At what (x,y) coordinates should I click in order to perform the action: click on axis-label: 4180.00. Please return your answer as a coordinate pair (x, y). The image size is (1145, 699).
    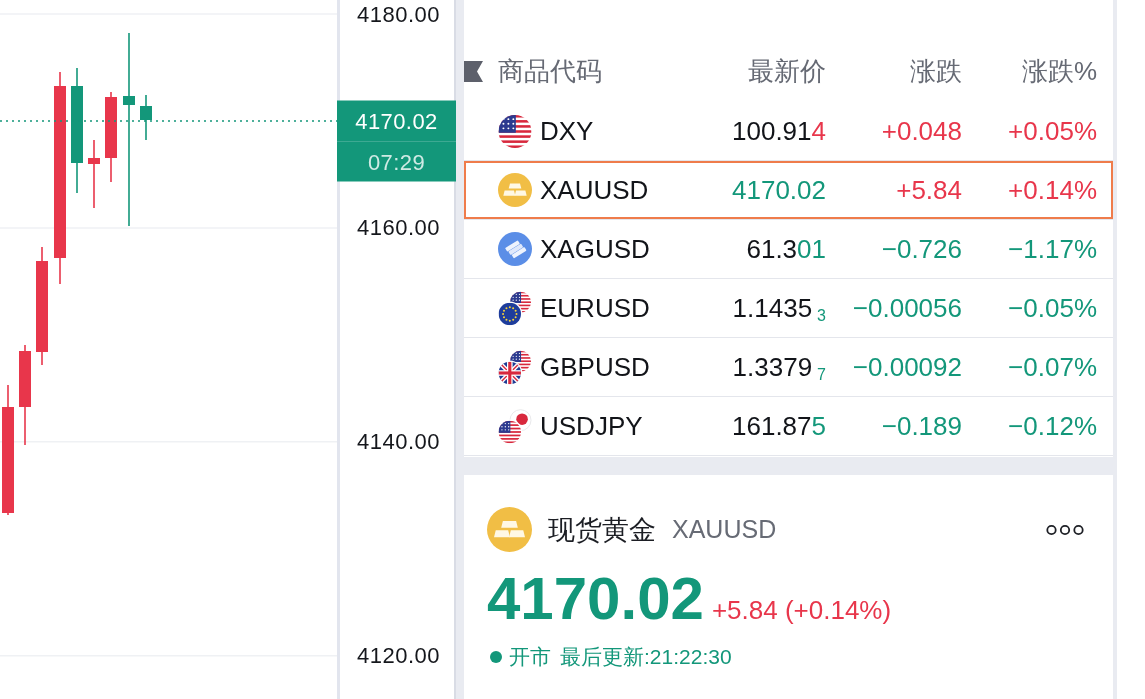
    Looking at the image, I should click on (398, 14).